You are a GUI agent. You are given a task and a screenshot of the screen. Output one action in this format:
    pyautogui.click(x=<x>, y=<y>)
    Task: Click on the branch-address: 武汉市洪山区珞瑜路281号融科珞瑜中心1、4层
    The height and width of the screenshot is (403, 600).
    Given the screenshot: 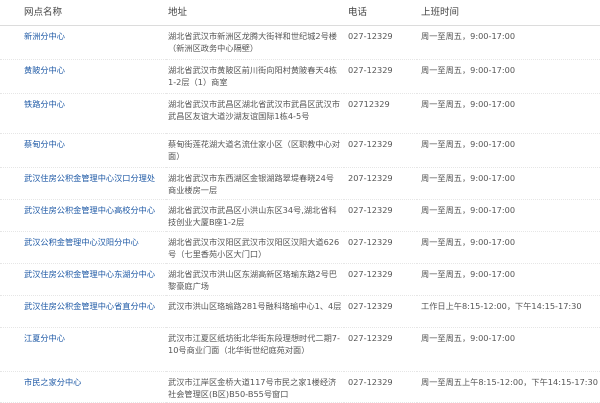 What is the action you would take?
    pyautogui.click(x=255, y=311)
    